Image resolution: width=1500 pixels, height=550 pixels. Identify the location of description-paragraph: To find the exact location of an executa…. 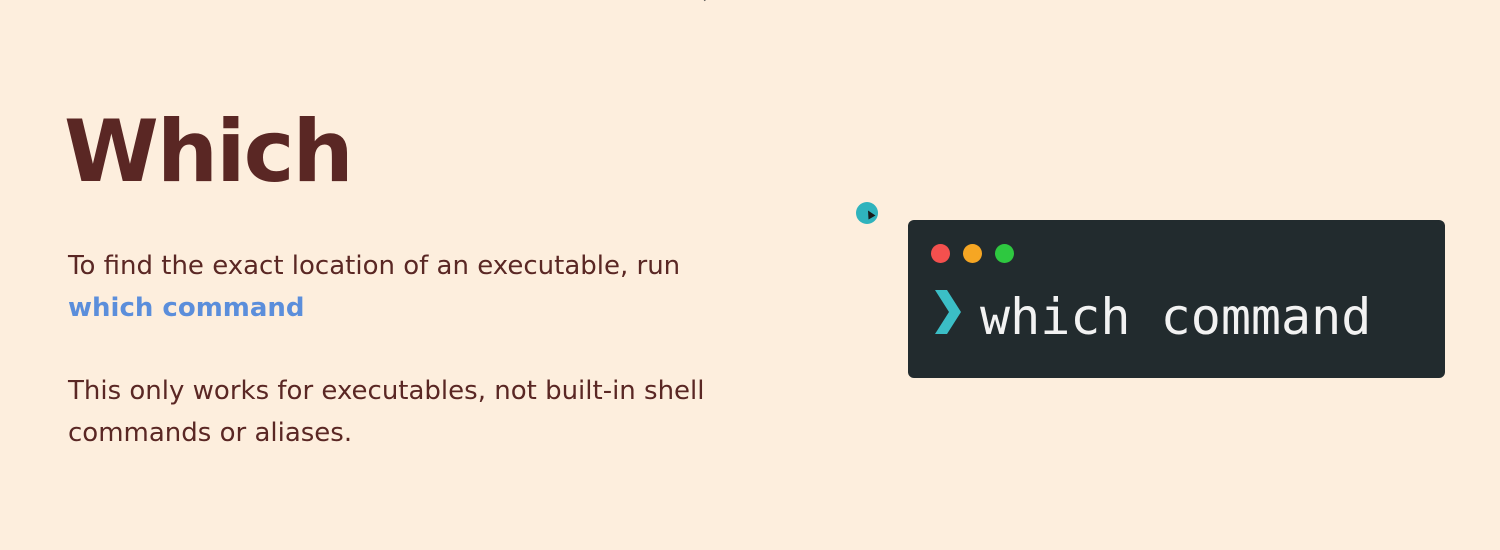
(388, 287).